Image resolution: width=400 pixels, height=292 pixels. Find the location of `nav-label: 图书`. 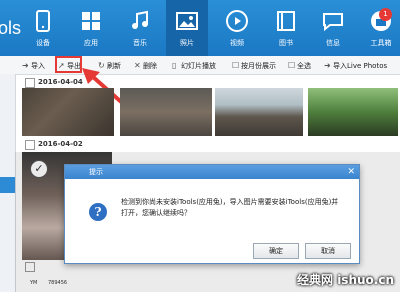

nav-label: 图书 is located at coordinates (286, 43).